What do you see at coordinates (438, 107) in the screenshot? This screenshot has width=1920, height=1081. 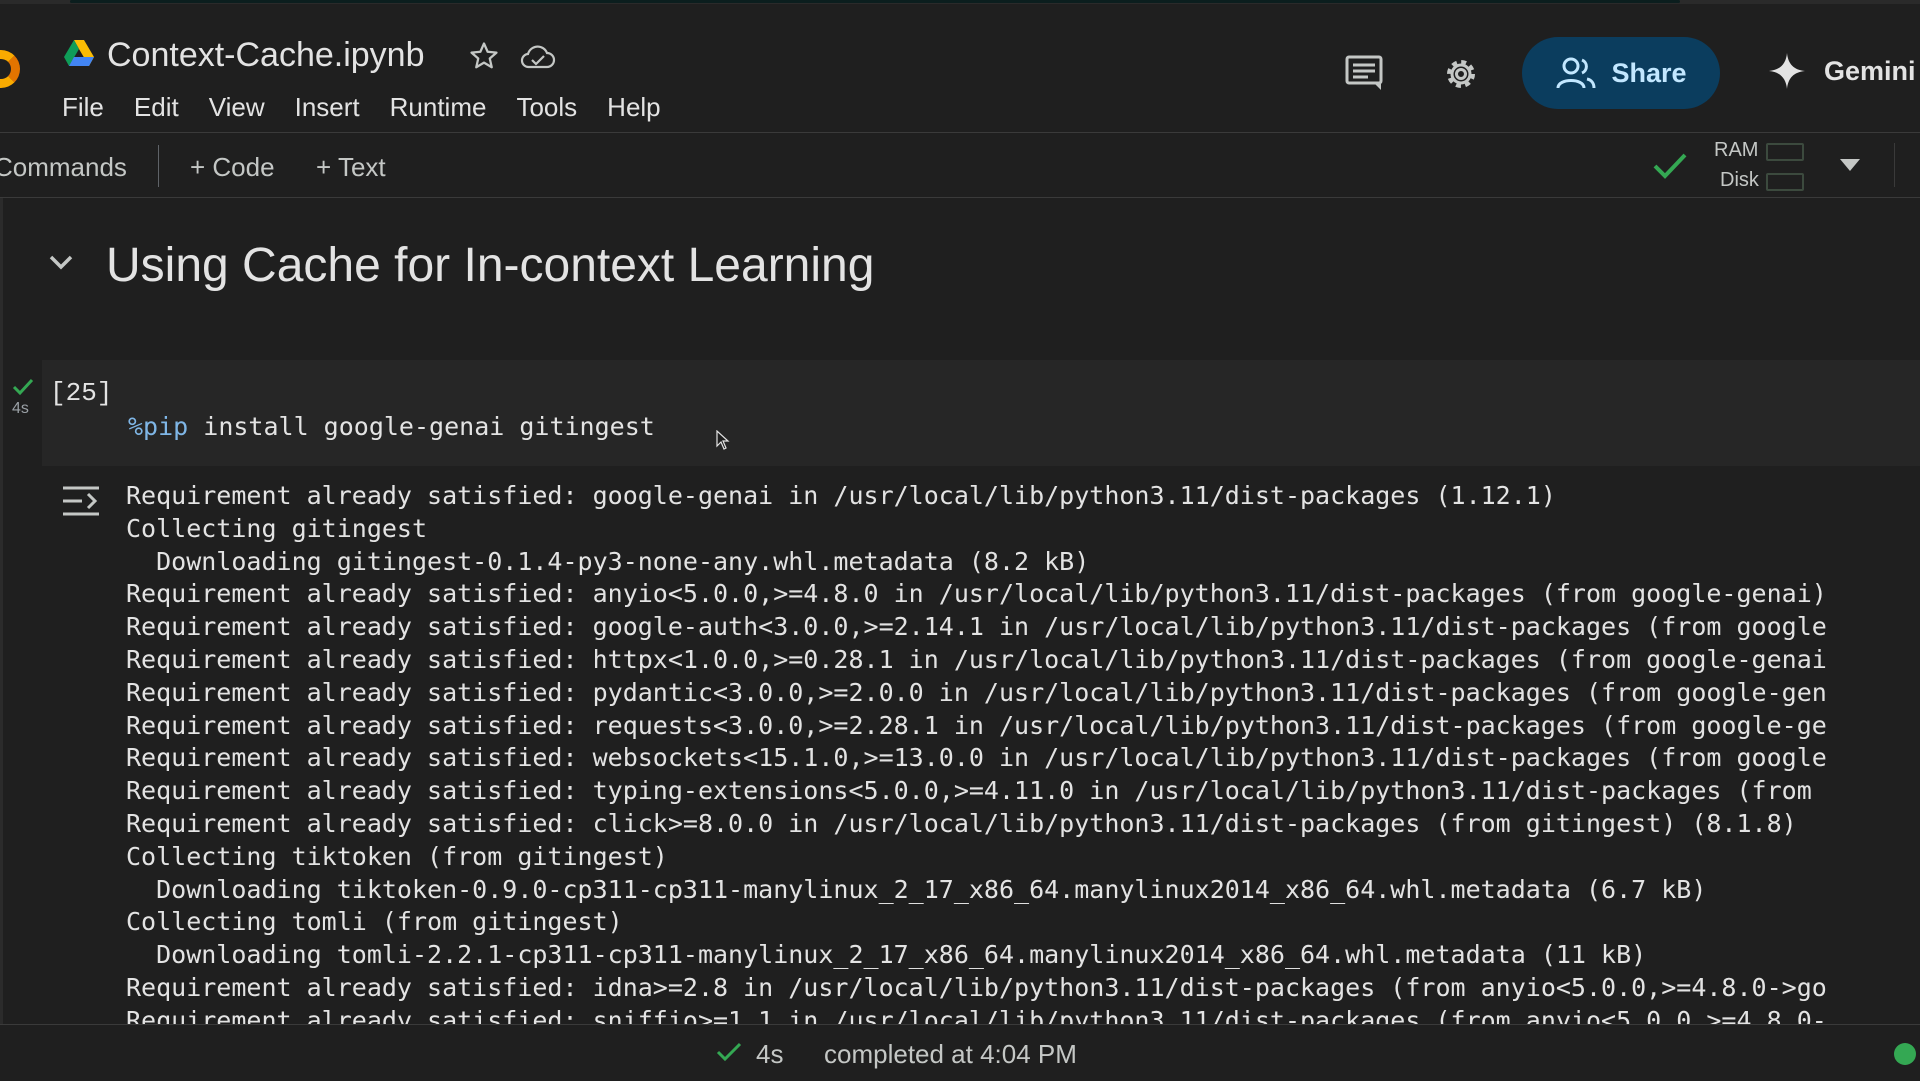 I see `menu-runtime: Runtime` at bounding box center [438, 107].